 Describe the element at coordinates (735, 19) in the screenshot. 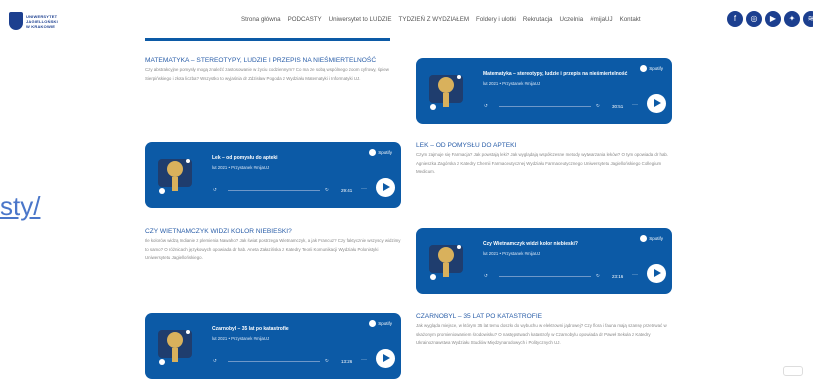

I see `facebook-icon: f` at that location.